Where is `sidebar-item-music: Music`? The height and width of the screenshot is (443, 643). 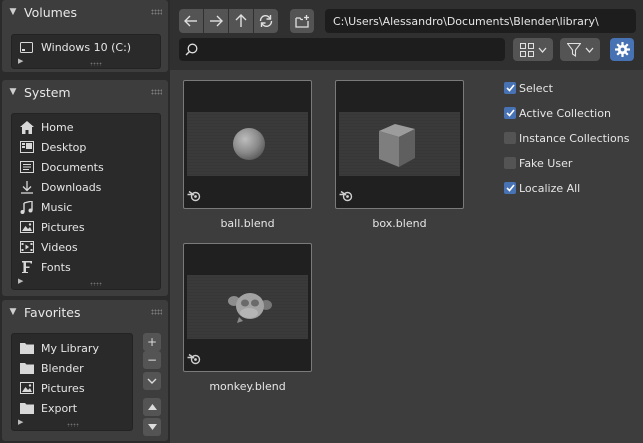 sidebar-item-music: Music is located at coordinates (72, 207).